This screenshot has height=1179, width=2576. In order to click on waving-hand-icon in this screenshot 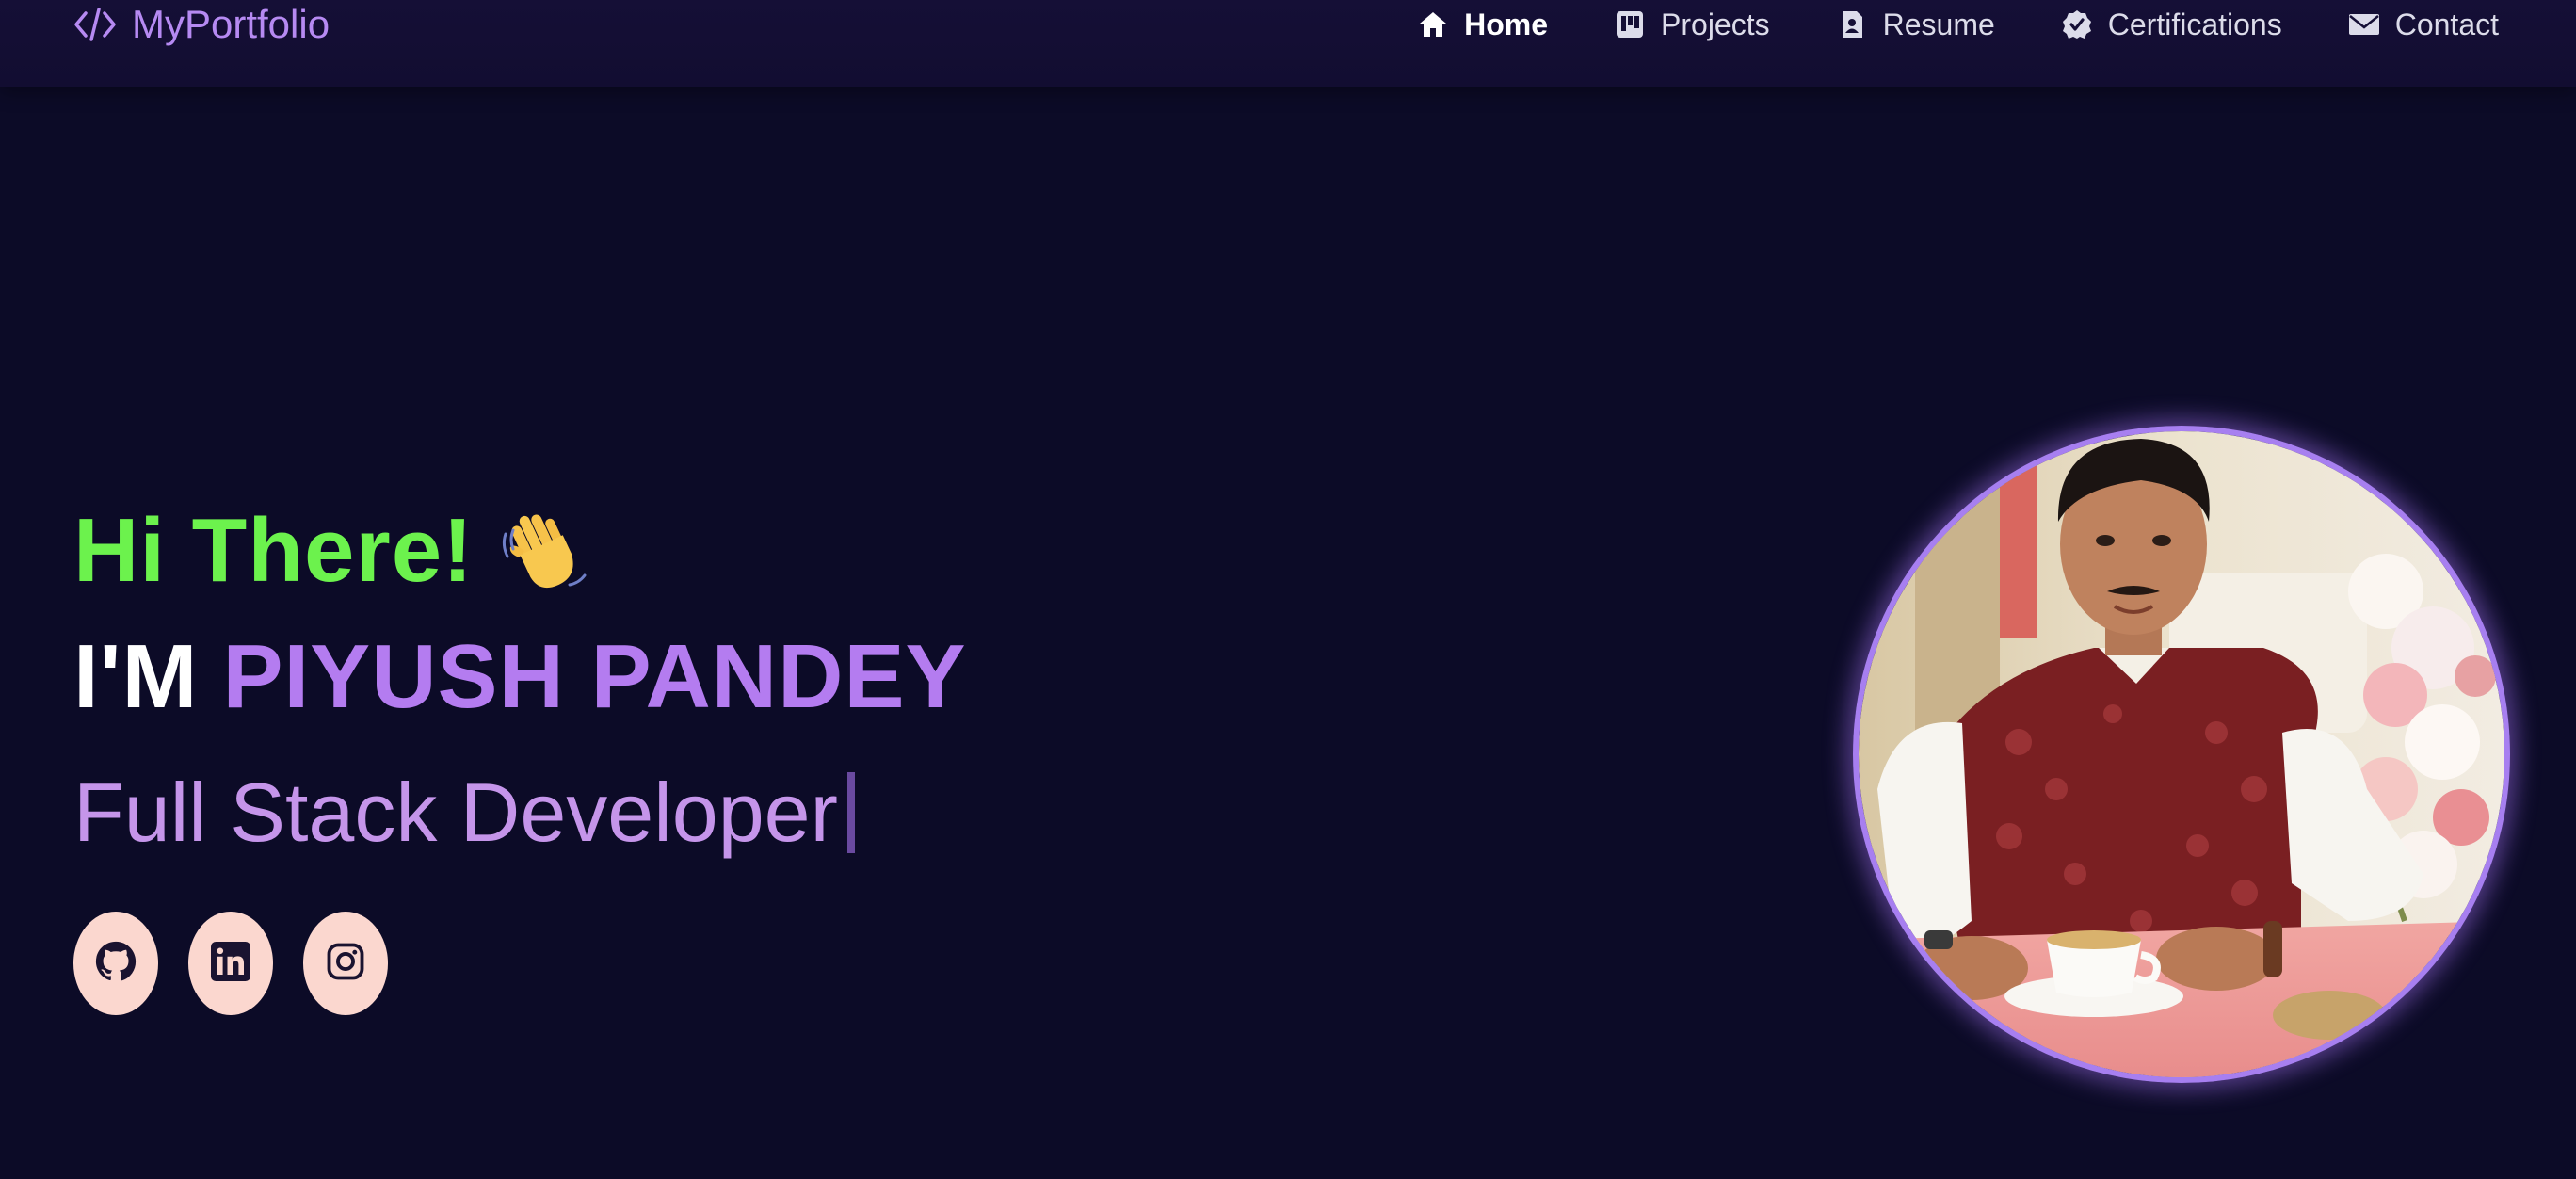, I will do `click(543, 551)`.